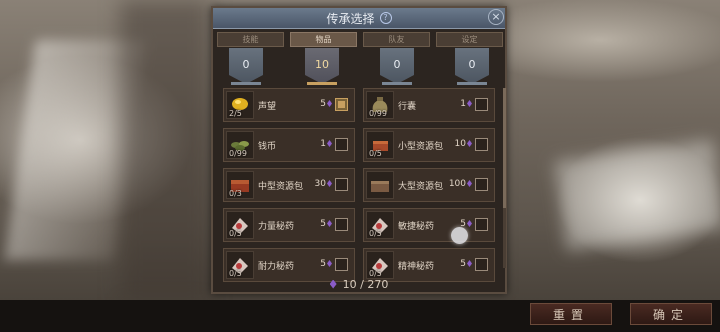 Image resolution: width=720 pixels, height=332 pixels. I want to click on list-item: 0/5 敏捷秘药 5, so click(429, 225).